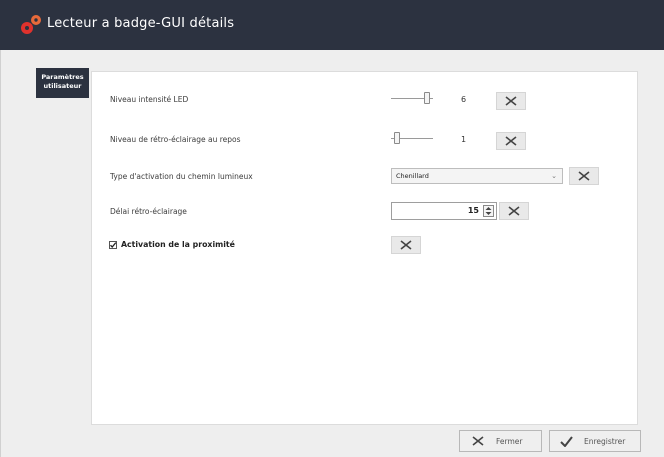 This screenshot has width=664, height=457. What do you see at coordinates (412, 139) in the screenshot?
I see `backlight-idle-slider` at bounding box center [412, 139].